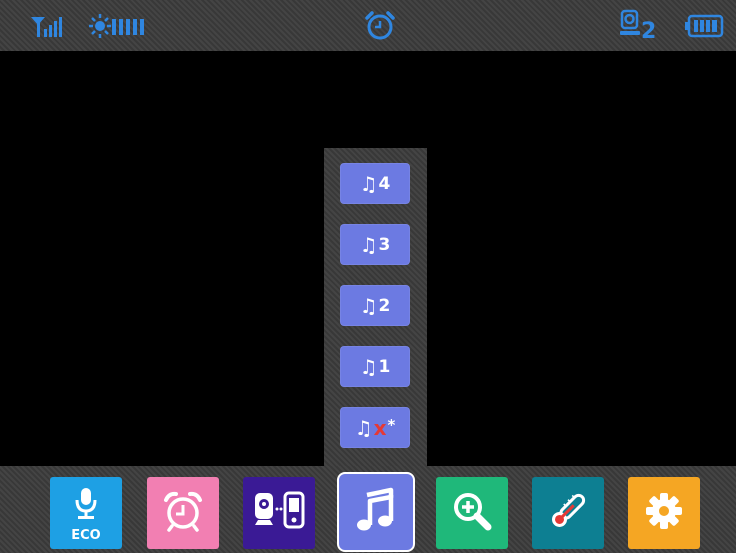 This screenshot has height=553, width=736. I want to click on thermometer-icon, so click(568, 513).